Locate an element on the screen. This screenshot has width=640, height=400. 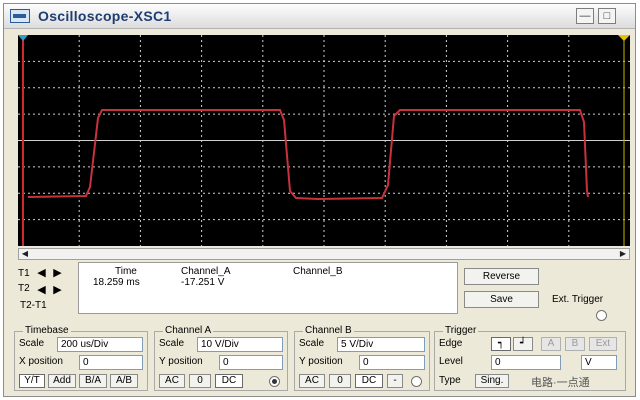
rising-edge-icon: ┑ is located at coordinates (501, 344).